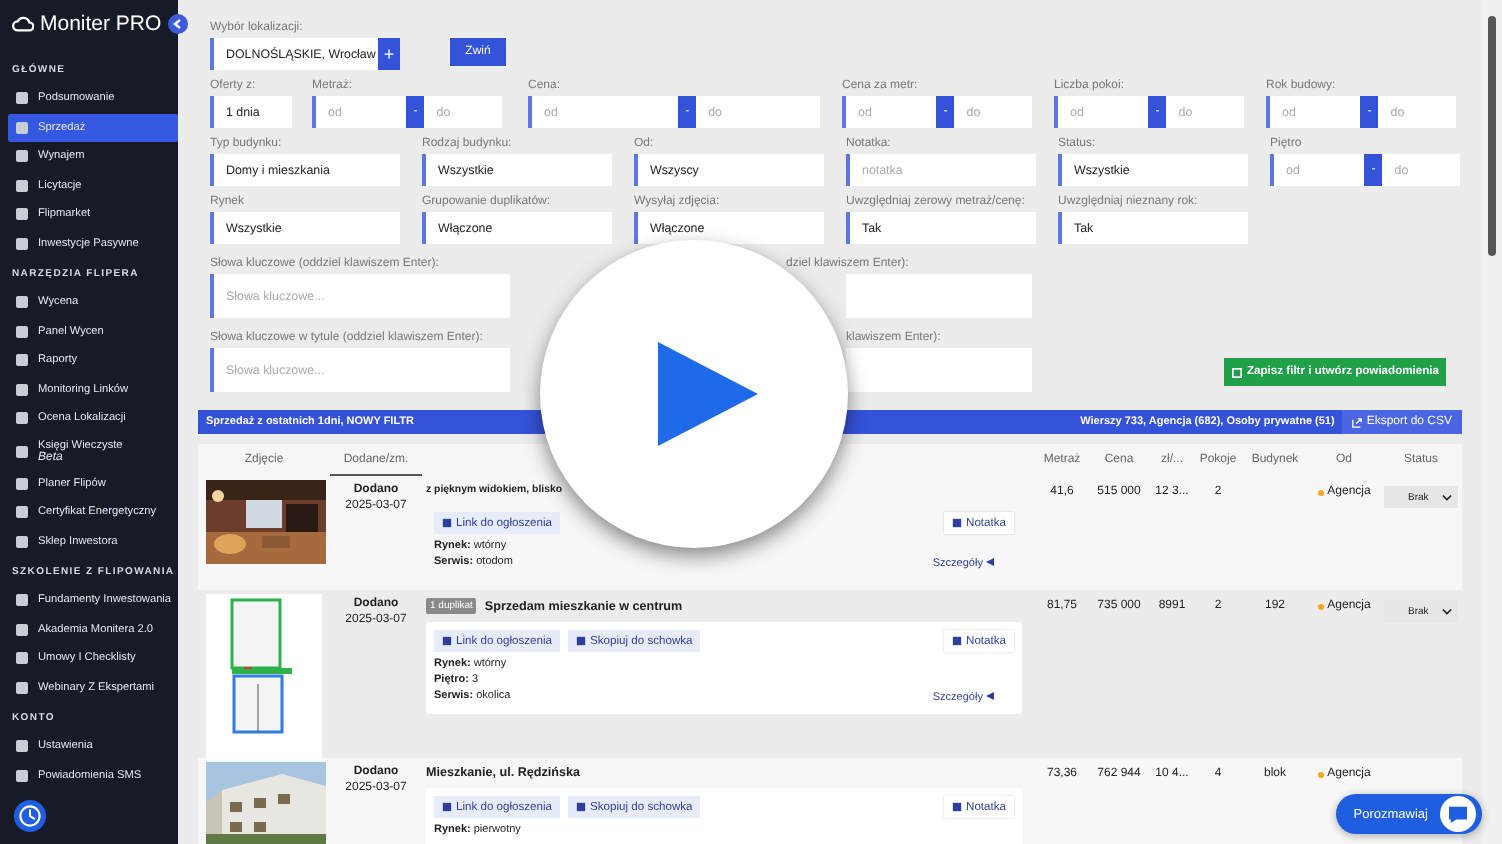  I want to click on app-logo: Moniter PRO, so click(101, 24).